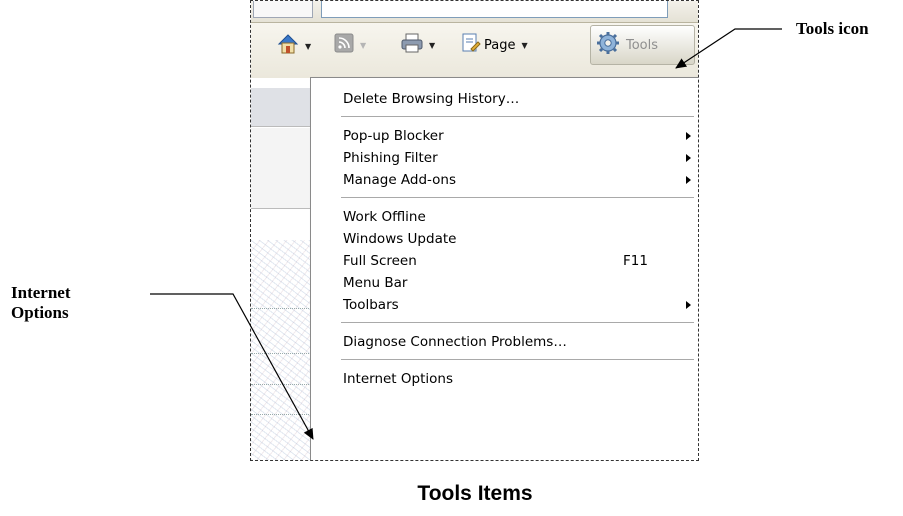 The height and width of the screenshot is (516, 903). What do you see at coordinates (728, 48) in the screenshot?
I see `tools-icon-leader` at bounding box center [728, 48].